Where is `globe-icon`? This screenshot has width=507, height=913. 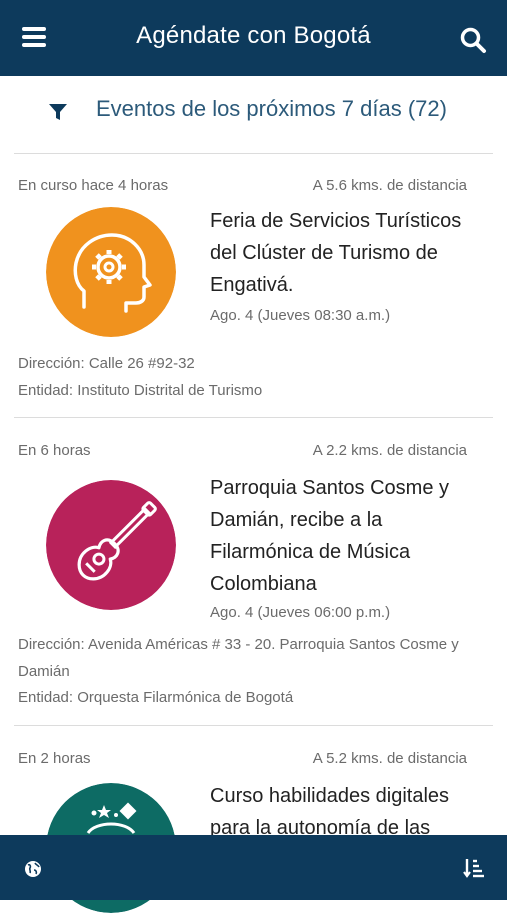 globe-icon is located at coordinates (33, 869).